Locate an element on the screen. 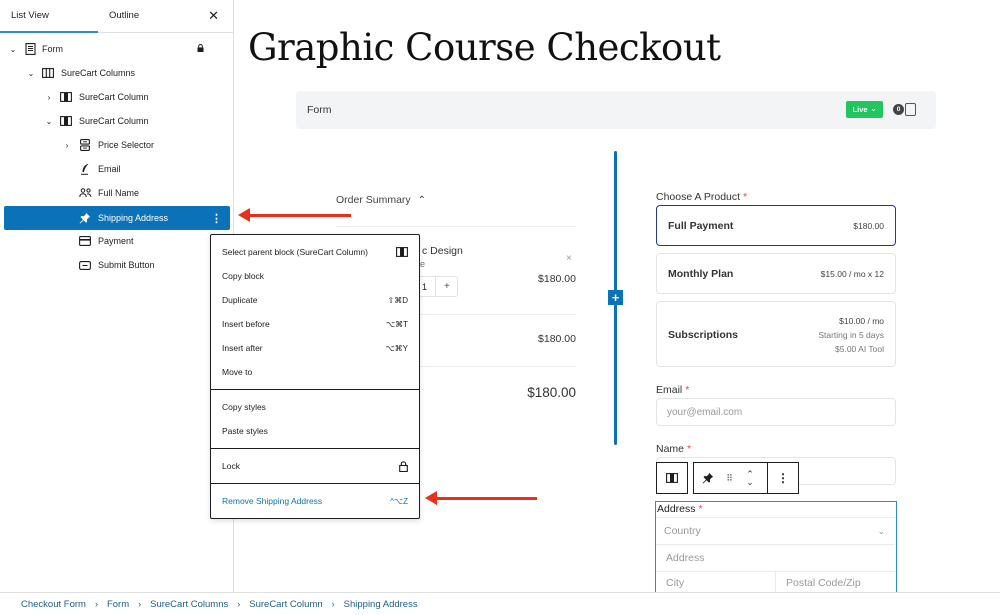 The image size is (1000, 615). kebab-icon: ⋮ is located at coordinates (783, 478).